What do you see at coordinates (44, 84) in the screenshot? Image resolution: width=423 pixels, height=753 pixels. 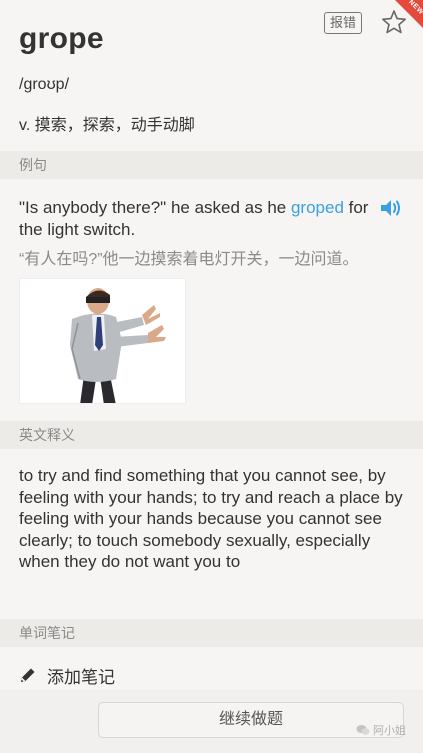 I see `phonetic: /ɡroʊp/` at bounding box center [44, 84].